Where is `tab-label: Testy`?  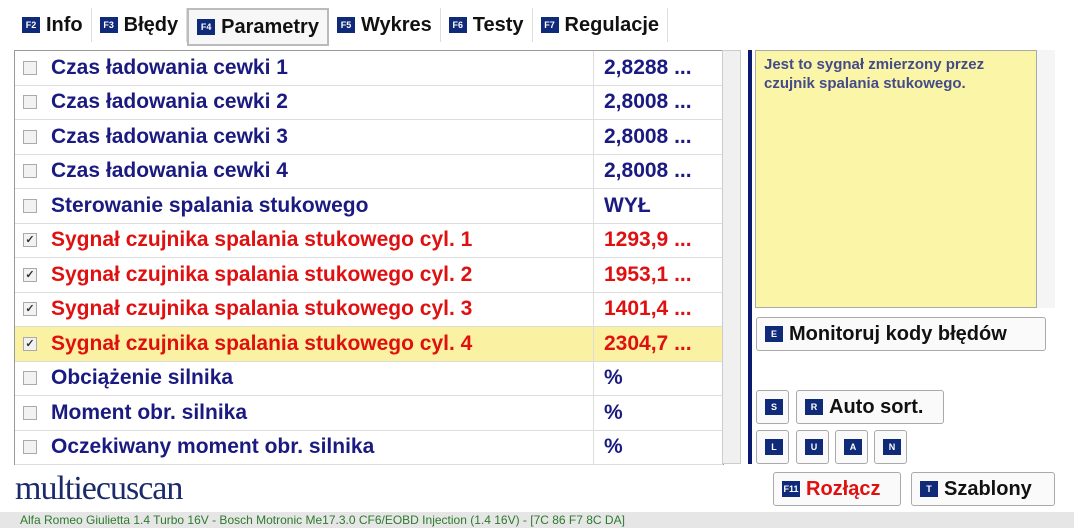
tab-label: Testy is located at coordinates (498, 24).